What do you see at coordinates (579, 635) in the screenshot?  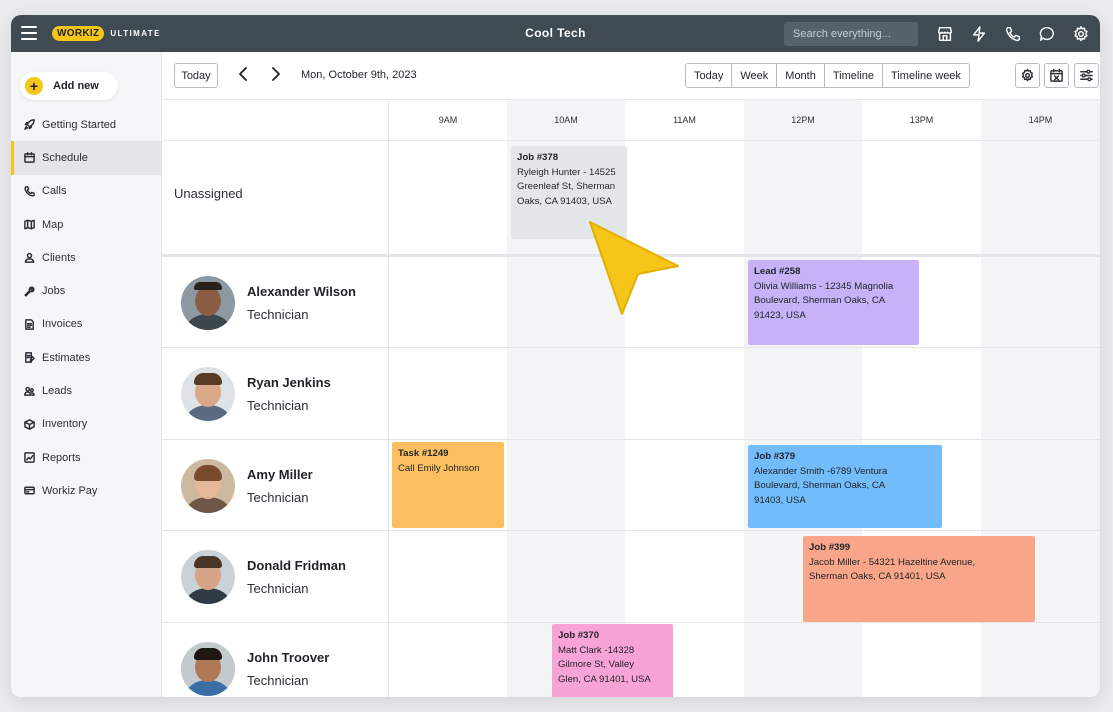 I see `event-title: Job #370` at bounding box center [579, 635].